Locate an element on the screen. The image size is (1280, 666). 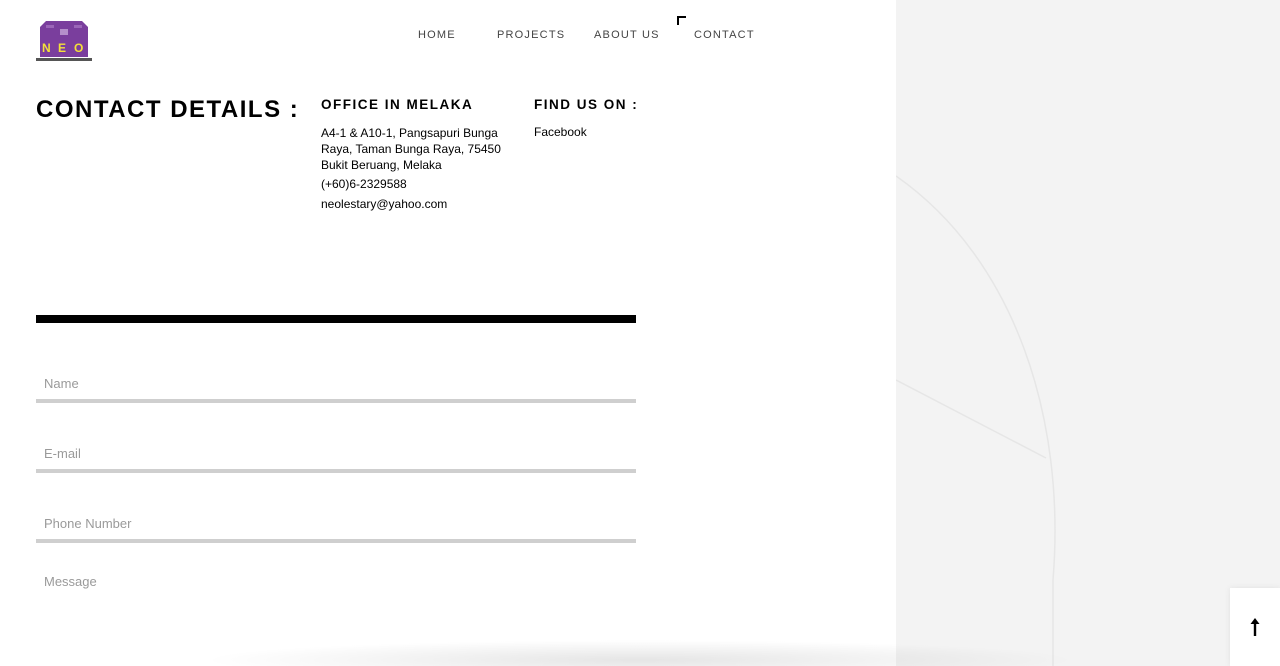
name-input is located at coordinates (336, 385).